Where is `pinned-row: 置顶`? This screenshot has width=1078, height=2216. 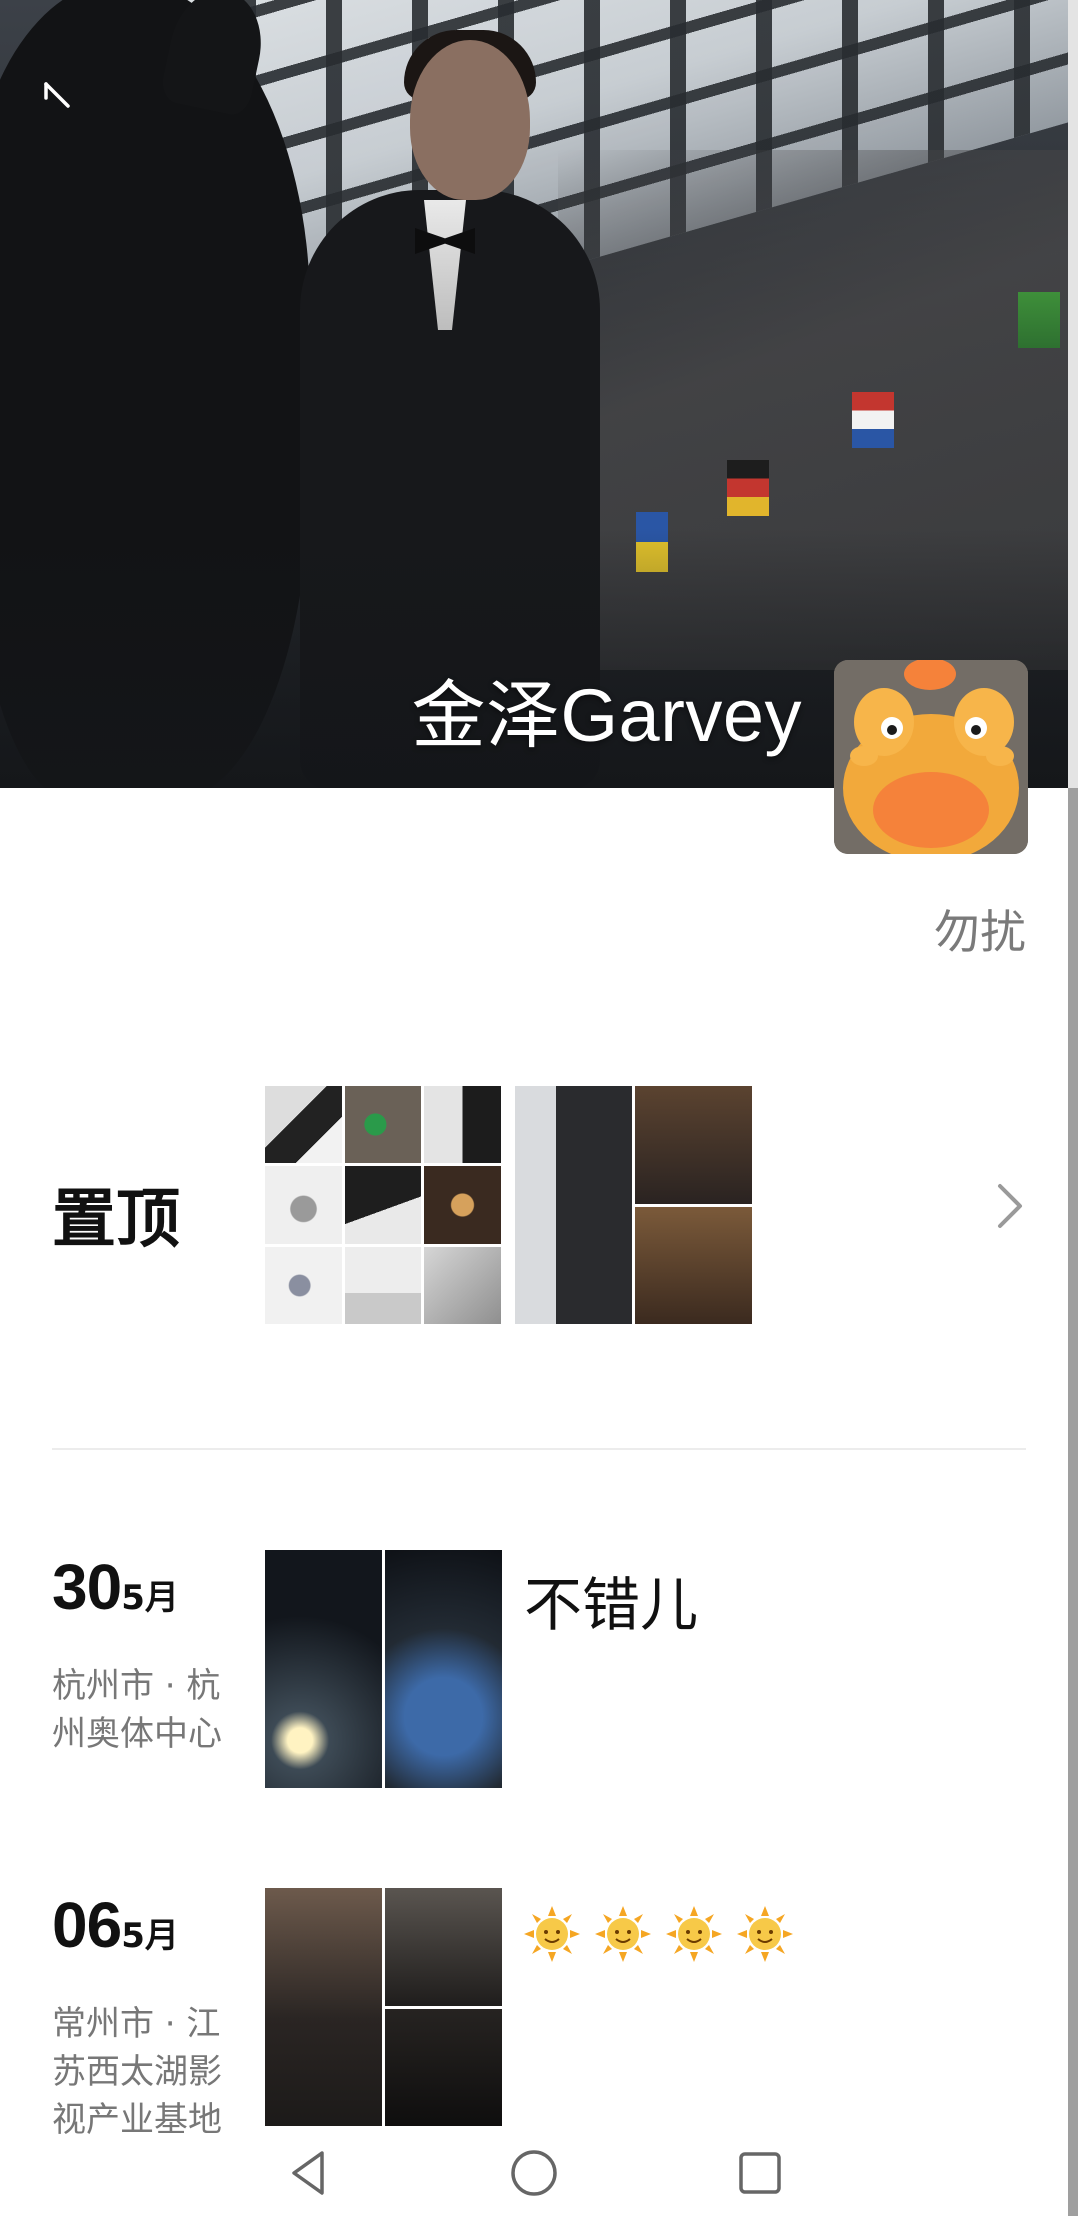 pinned-row: 置顶 is located at coordinates (539, 1210).